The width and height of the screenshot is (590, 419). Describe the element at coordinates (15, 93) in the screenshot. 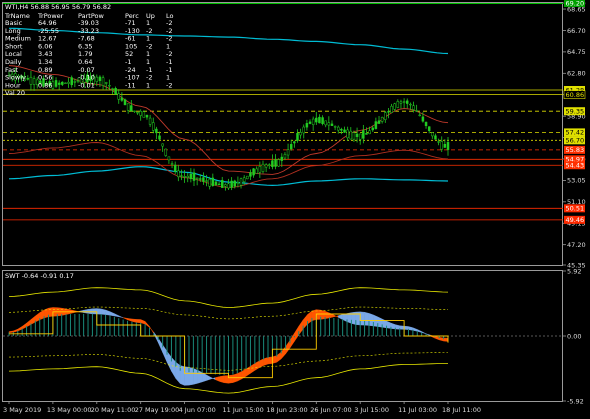

I see `table-footer: Val 20` at that location.